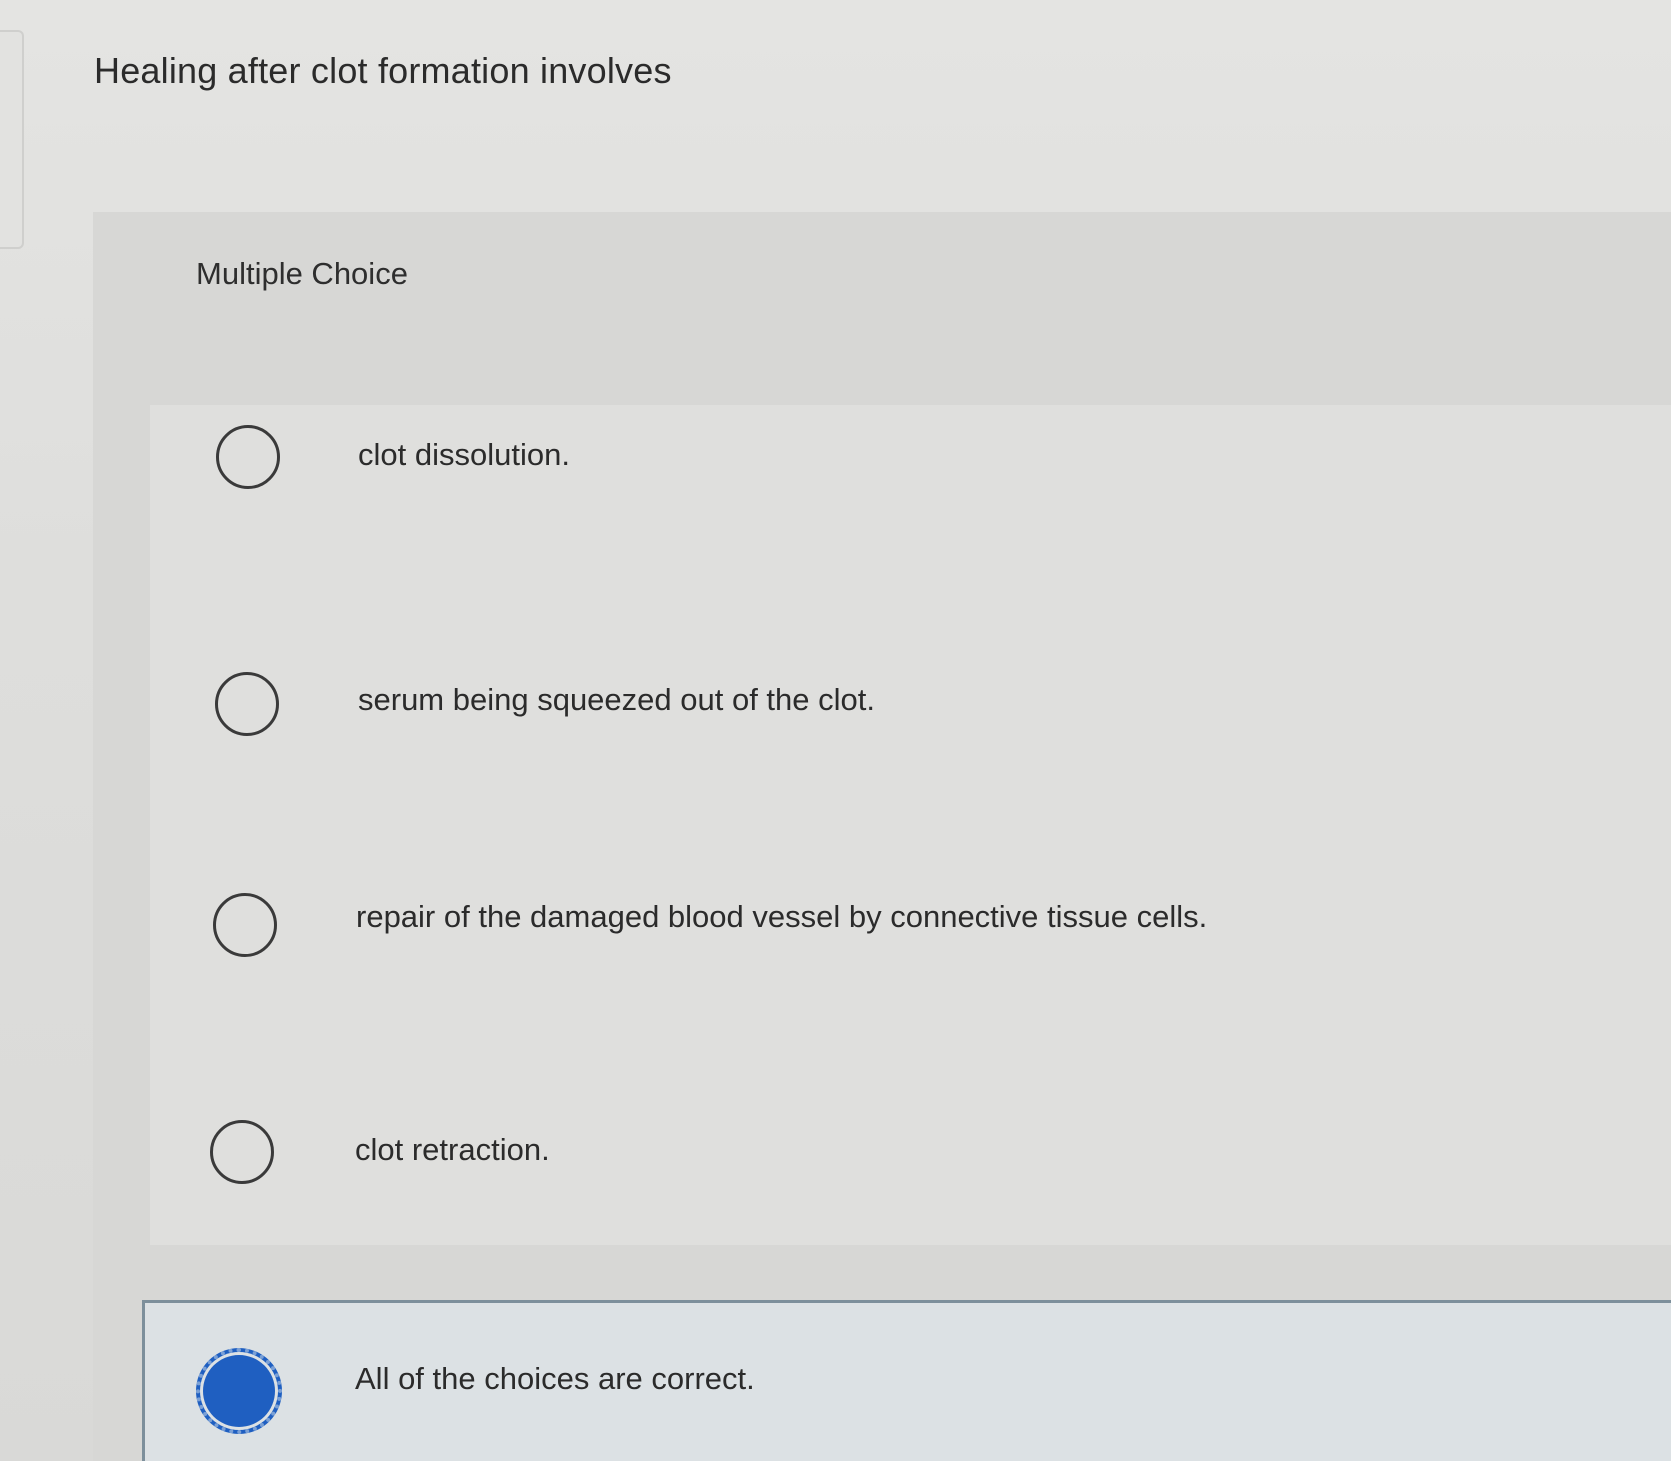 The image size is (1671, 1461). I want to click on choice-option-2: serum being squeezed out of the clot., so click(910, 725).